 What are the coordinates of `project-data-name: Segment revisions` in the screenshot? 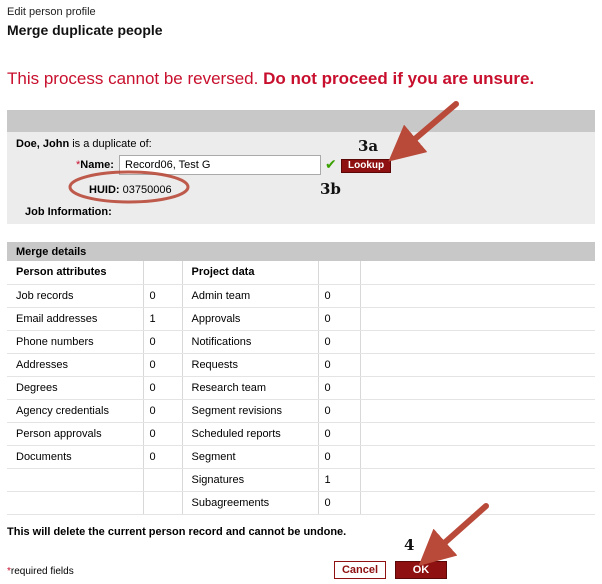 It's located at (250, 411).